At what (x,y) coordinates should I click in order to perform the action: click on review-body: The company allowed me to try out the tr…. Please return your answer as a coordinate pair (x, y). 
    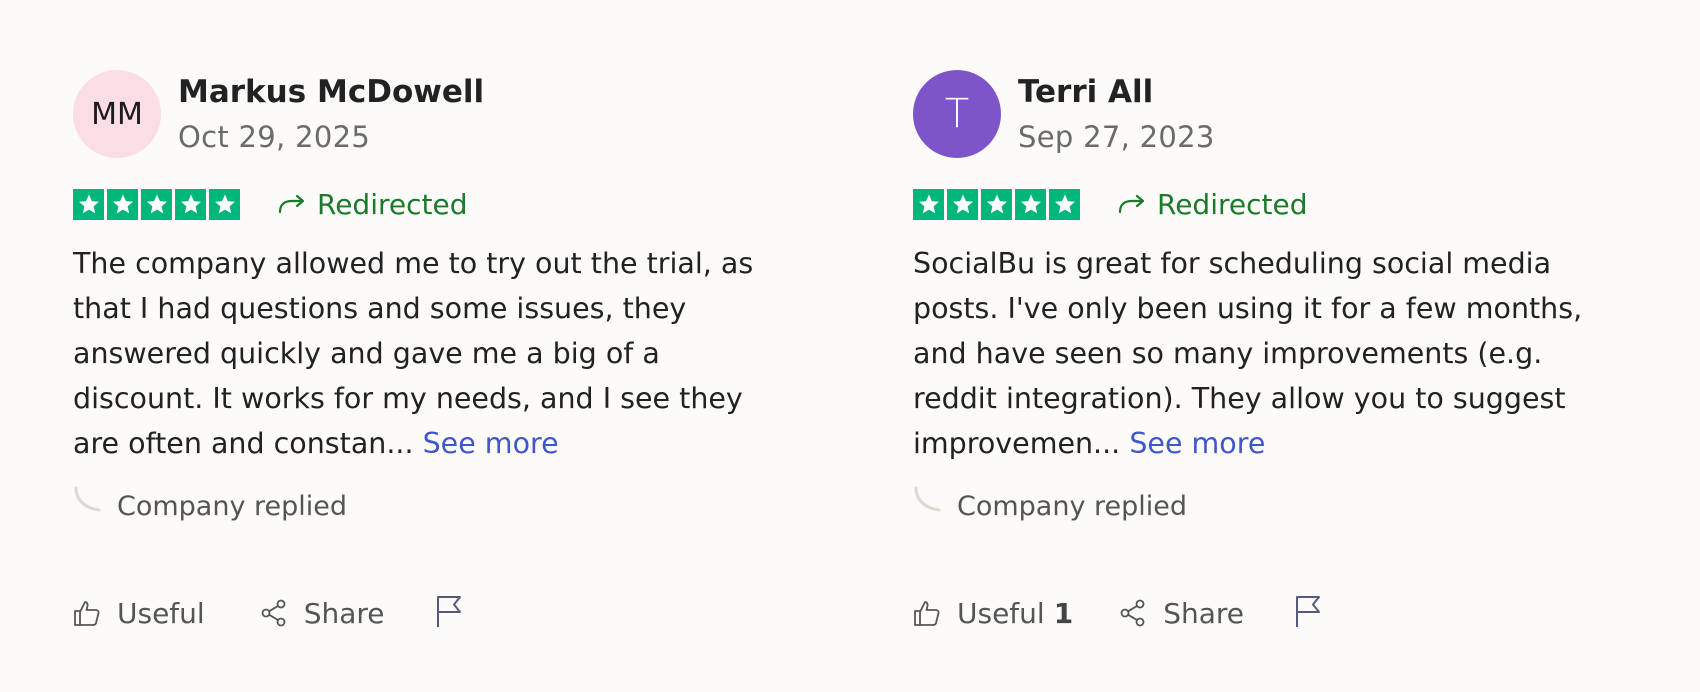
    Looking at the image, I should click on (413, 353).